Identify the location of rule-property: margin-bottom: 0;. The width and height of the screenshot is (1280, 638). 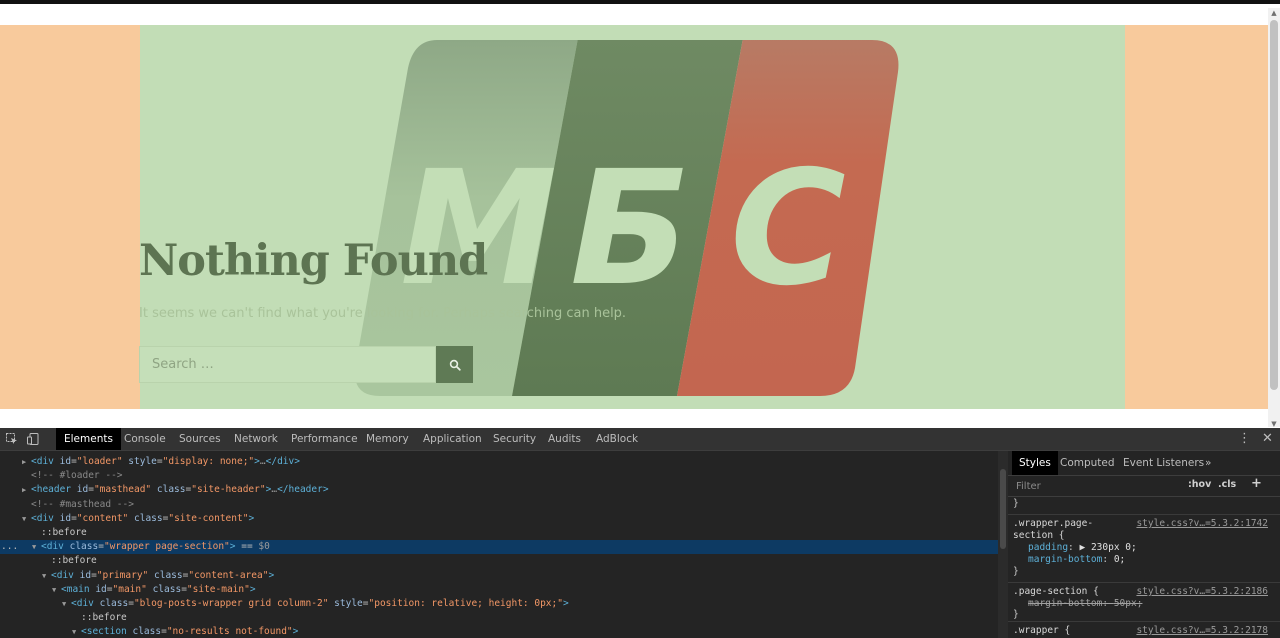
(1076, 560).